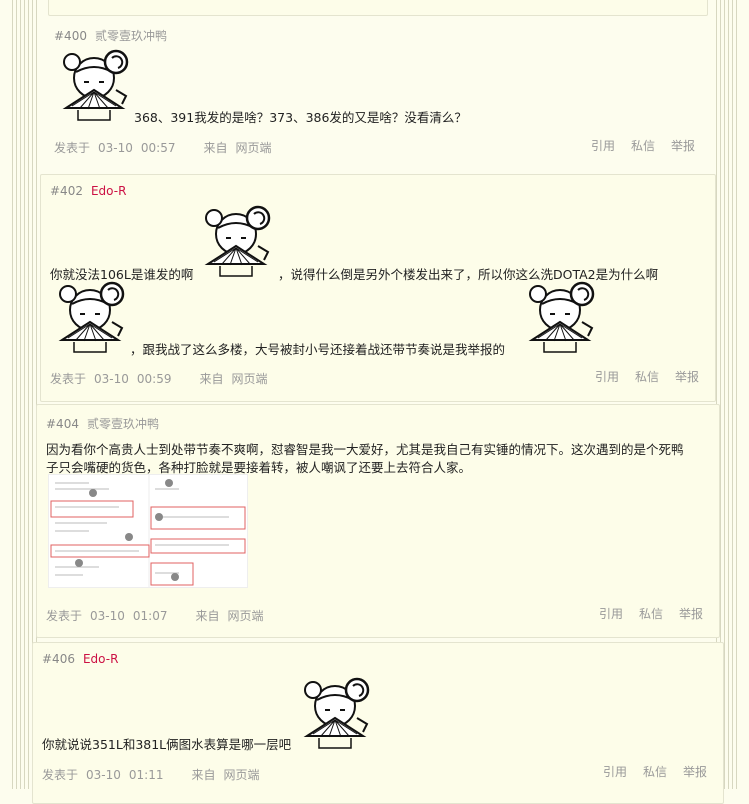 Image resolution: width=749 pixels, height=804 pixels. What do you see at coordinates (318, 349) in the screenshot?
I see `post-text: ，跟我战了这么多楼，大号被封小号还接着战还带节奏说是我举报的` at bounding box center [318, 349].